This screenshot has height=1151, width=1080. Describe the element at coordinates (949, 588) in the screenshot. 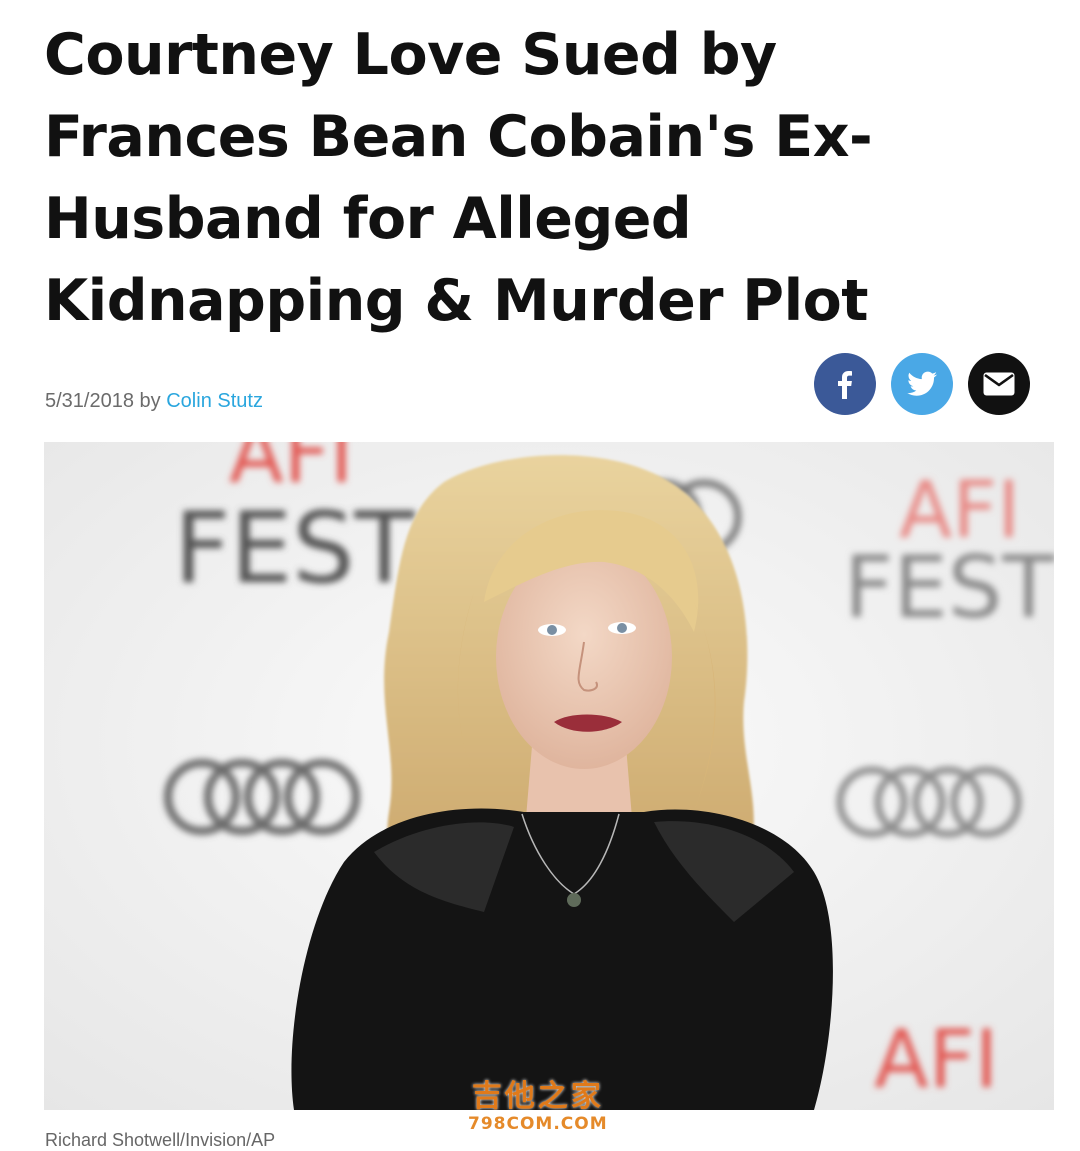

I see `fest-logo-text-right: FEST` at that location.